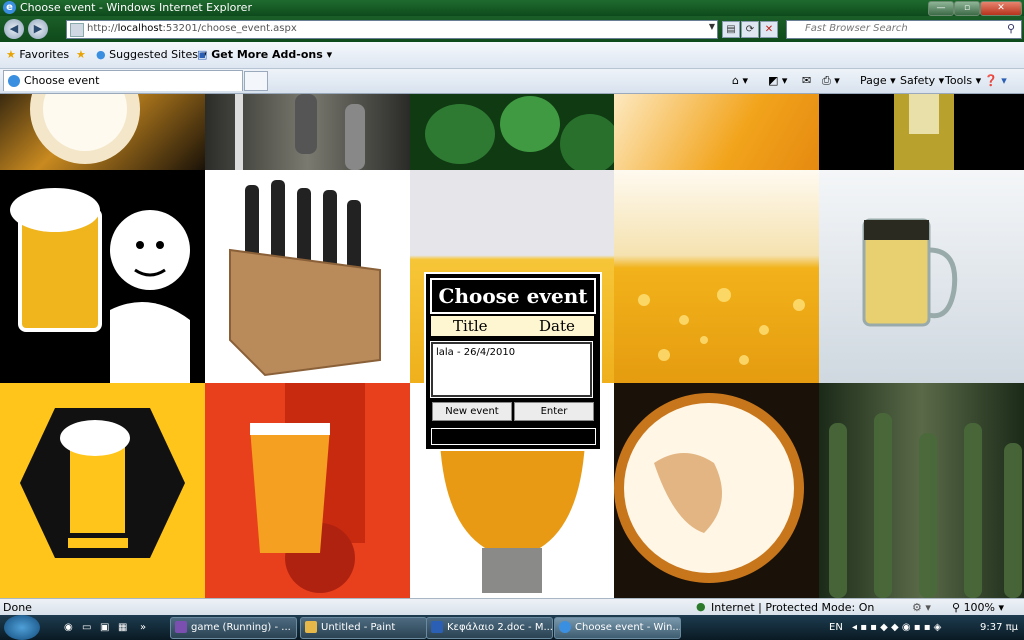  I want to click on maximize-button: ▫, so click(967, 8).